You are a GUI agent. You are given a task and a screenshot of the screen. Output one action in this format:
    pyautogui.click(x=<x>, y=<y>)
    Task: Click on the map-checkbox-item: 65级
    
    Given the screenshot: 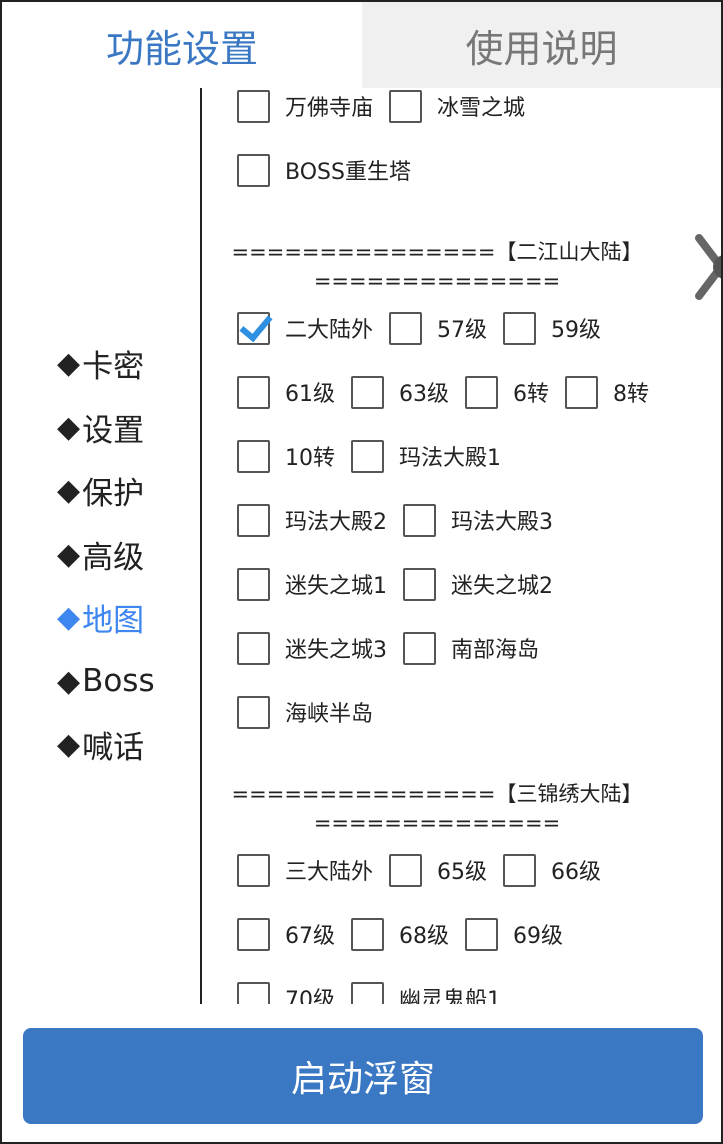 What is the action you would take?
    pyautogui.click(x=438, y=870)
    